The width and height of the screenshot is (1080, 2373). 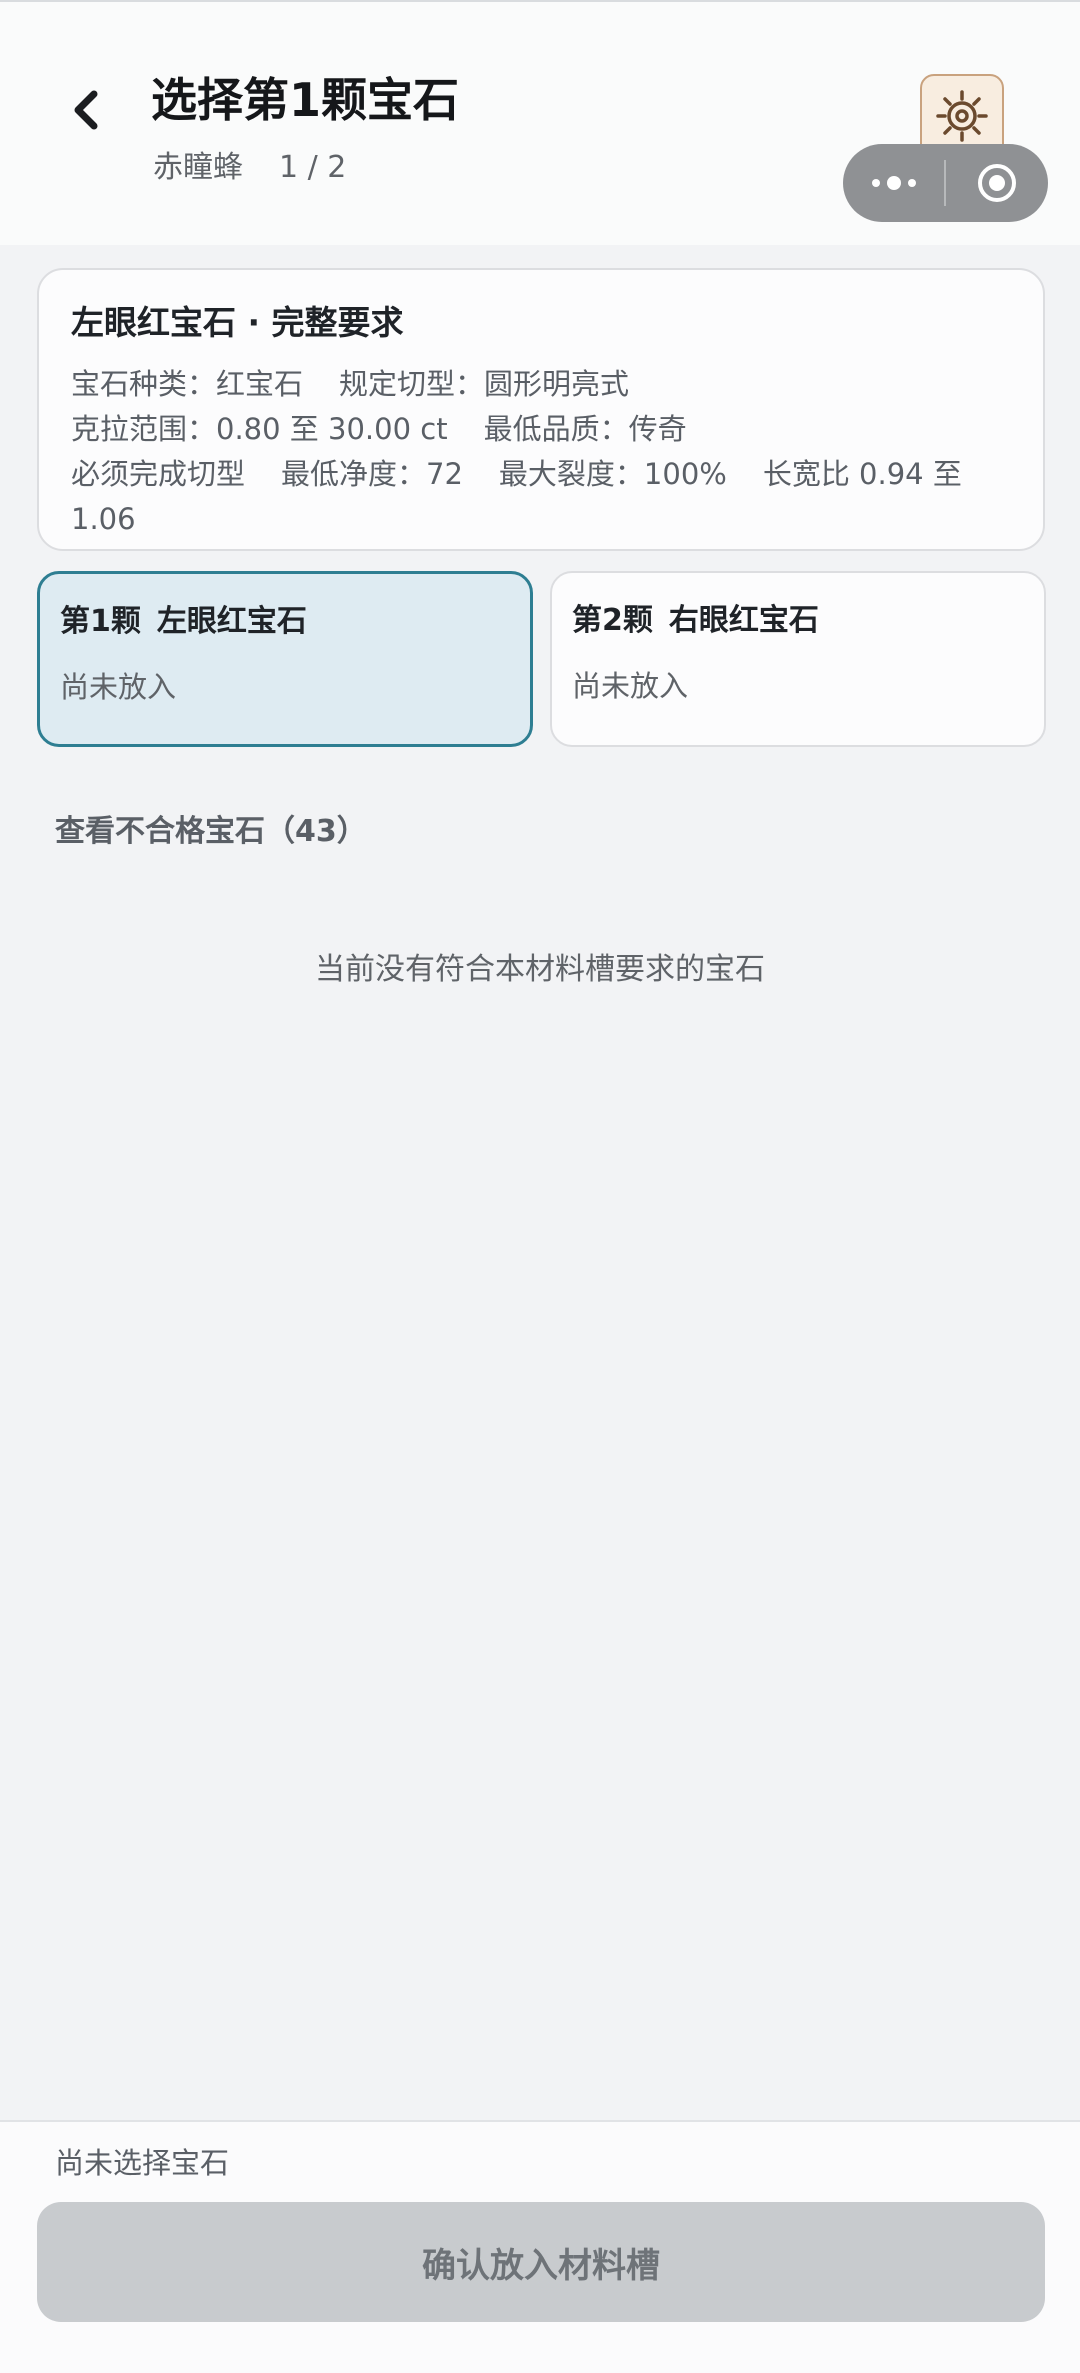 I want to click on back-button, so click(x=85, y=110).